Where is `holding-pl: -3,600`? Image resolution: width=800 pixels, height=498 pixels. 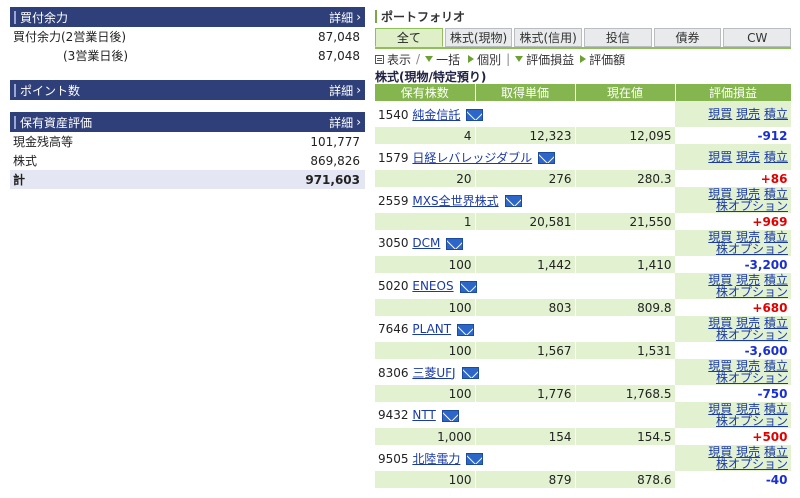 holding-pl: -3,600 is located at coordinates (733, 350).